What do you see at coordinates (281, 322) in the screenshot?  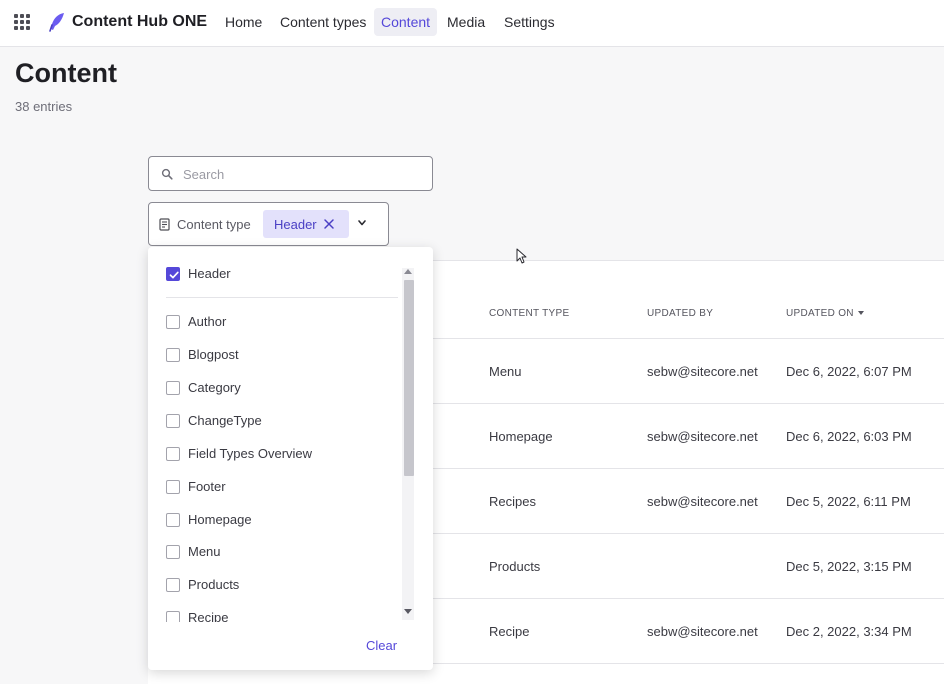 I see `dropdown-option-author: Author` at bounding box center [281, 322].